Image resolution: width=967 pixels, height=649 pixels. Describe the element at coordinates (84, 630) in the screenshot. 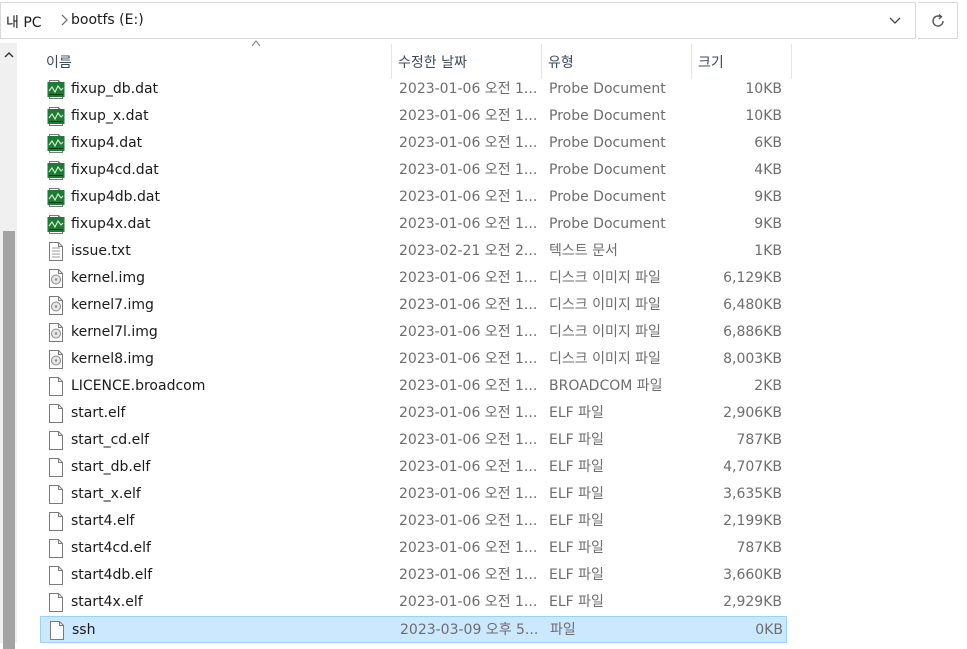

I see `file-name: ssh` at that location.